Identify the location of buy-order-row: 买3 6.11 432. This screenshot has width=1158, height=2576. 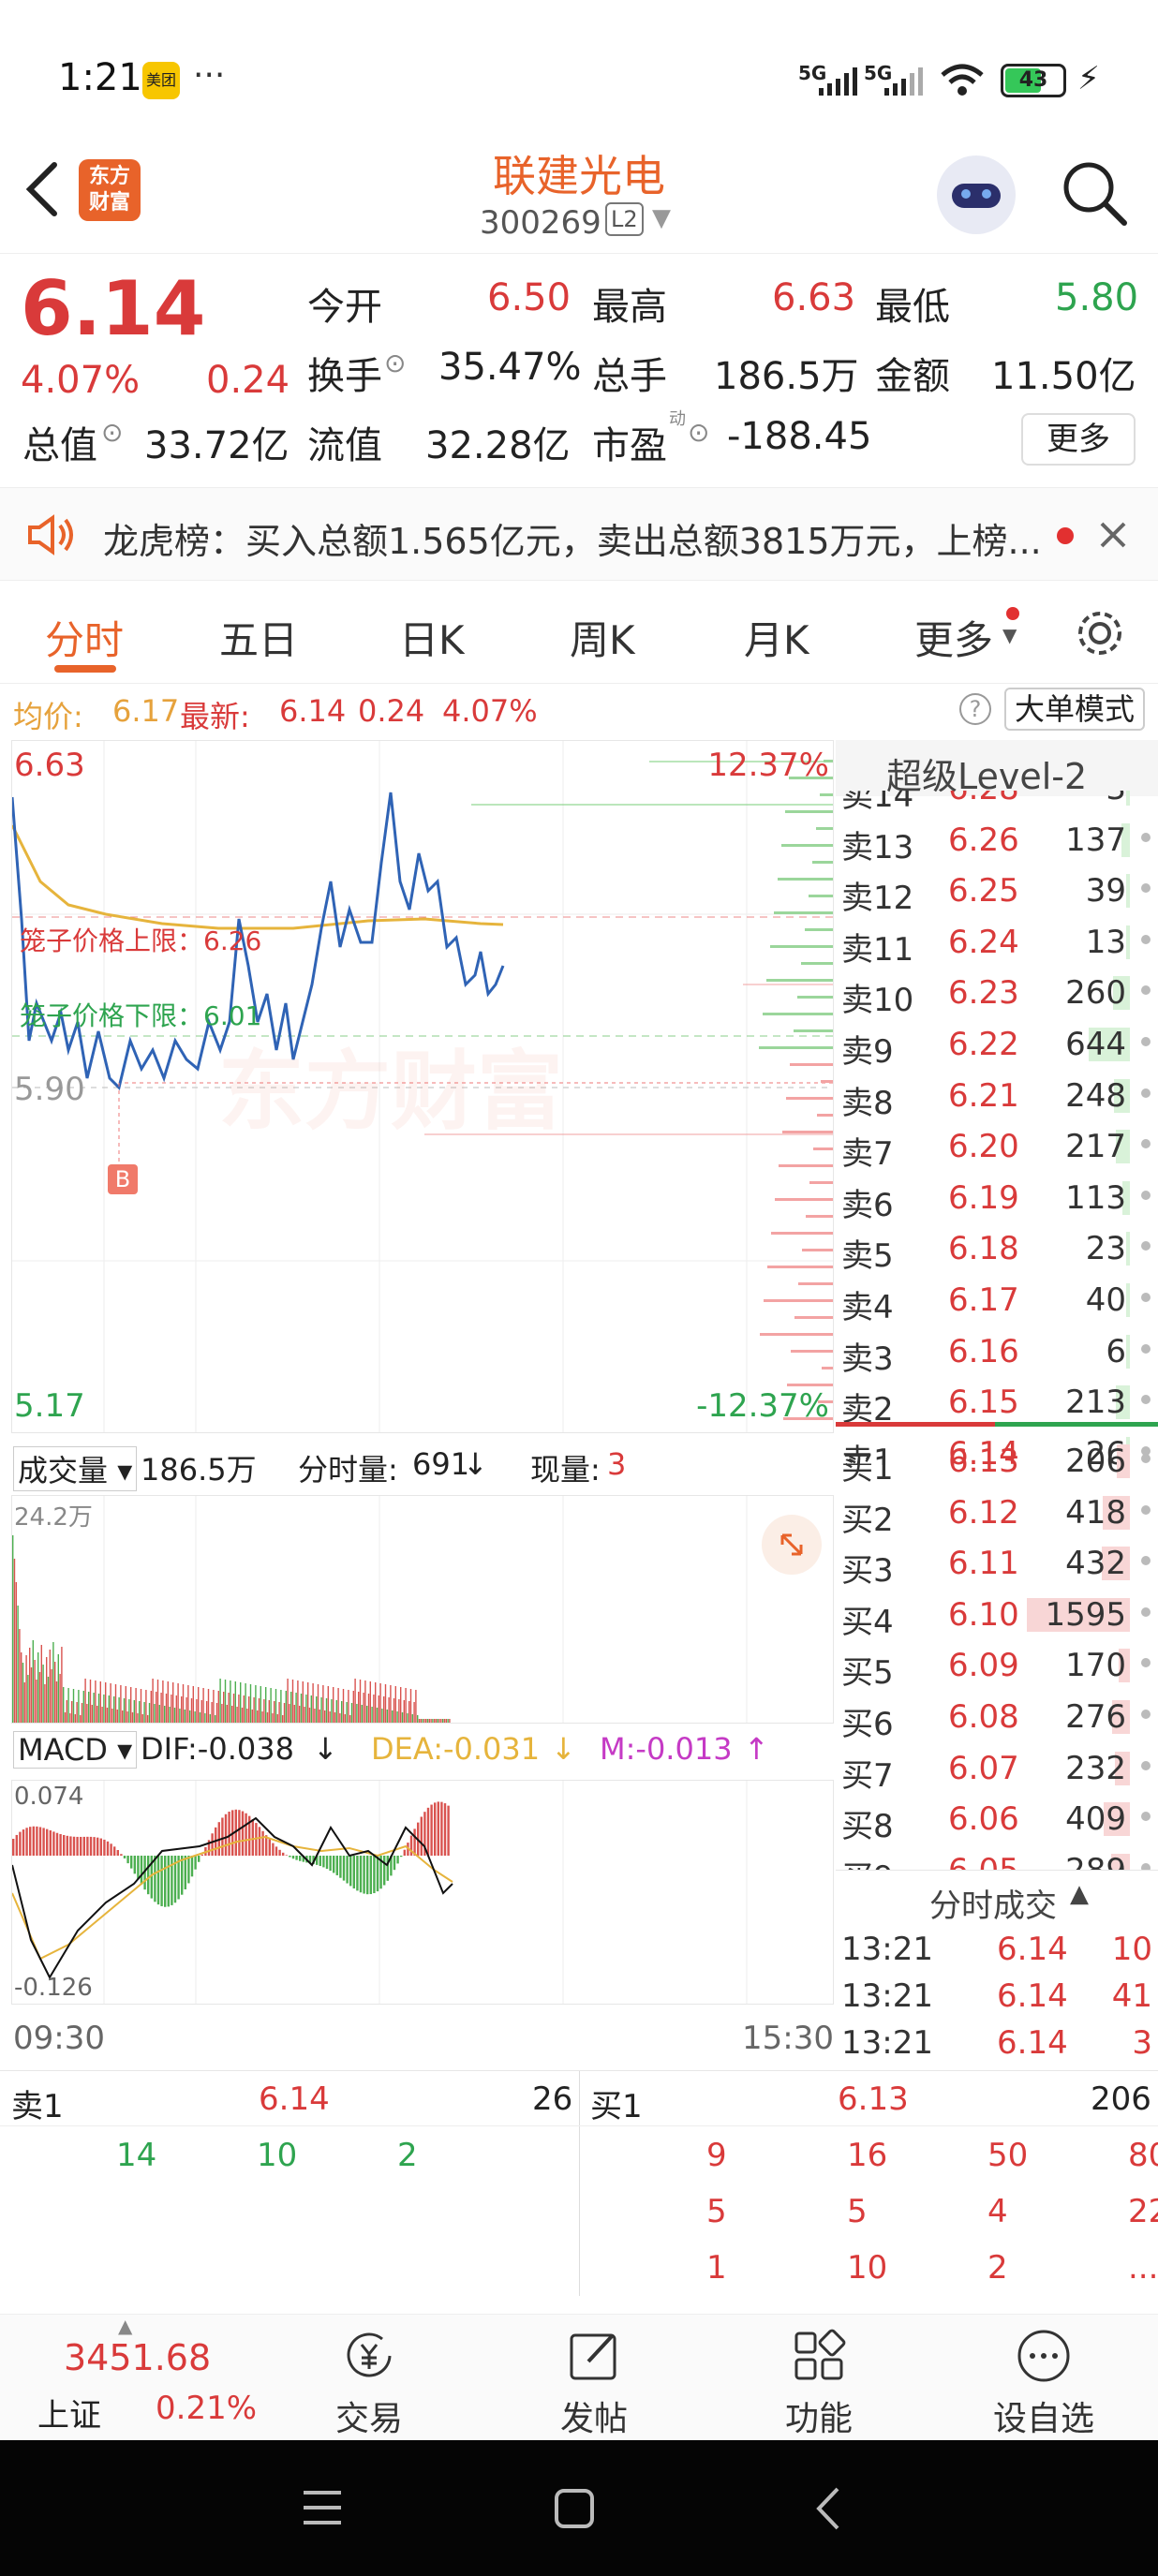
(997, 1565).